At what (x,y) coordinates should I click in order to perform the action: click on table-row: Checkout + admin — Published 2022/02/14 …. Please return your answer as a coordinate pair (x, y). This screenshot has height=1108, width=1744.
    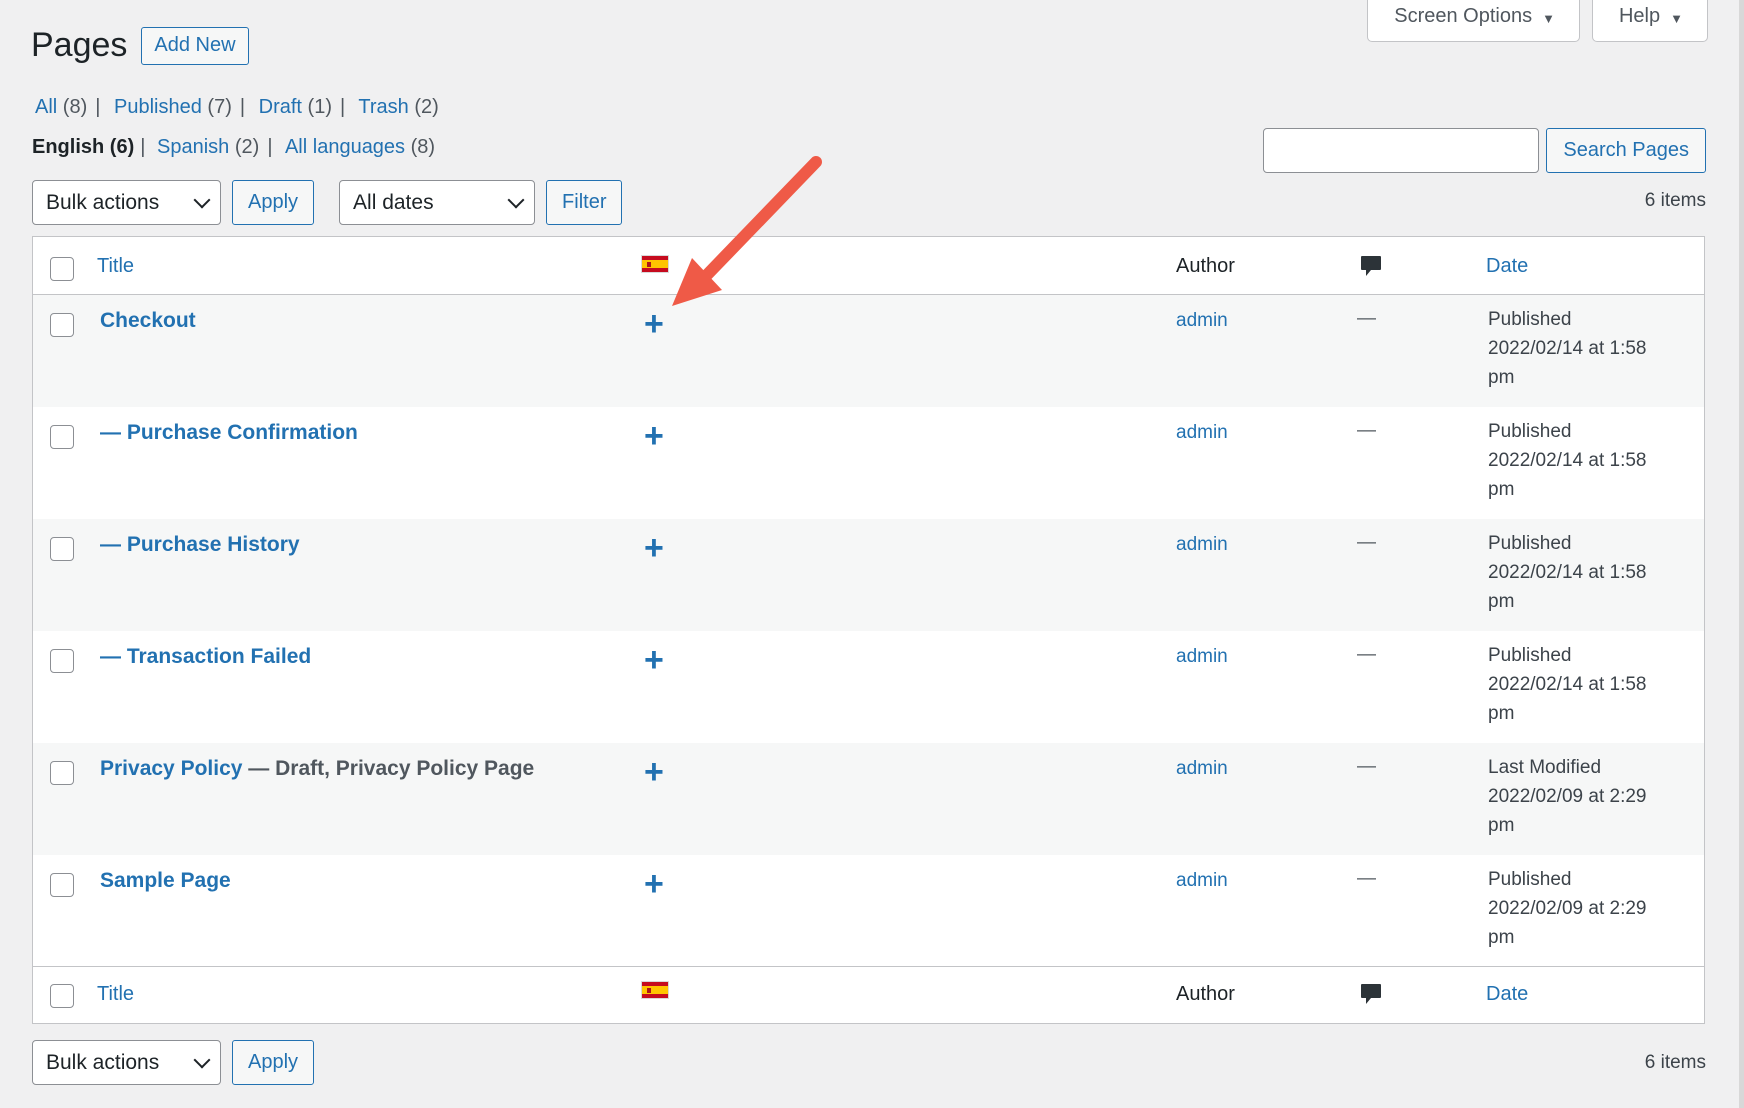
    Looking at the image, I should click on (868, 351).